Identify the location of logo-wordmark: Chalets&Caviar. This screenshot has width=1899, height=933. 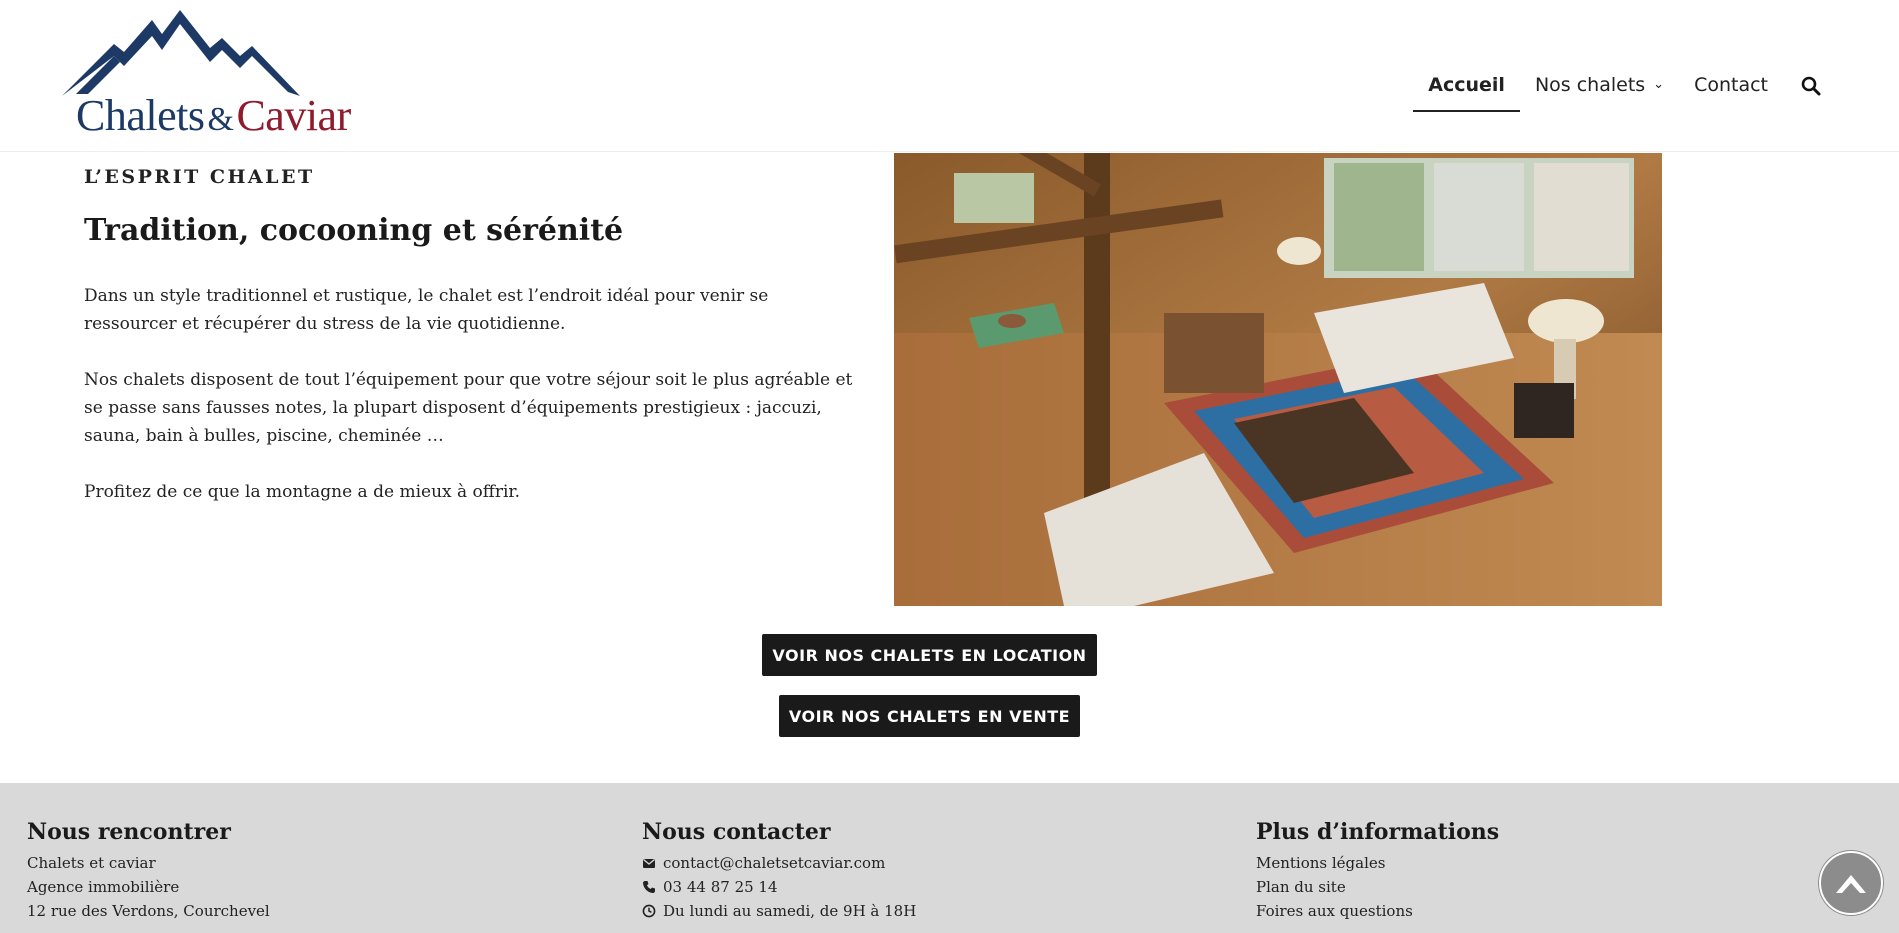
(213, 118).